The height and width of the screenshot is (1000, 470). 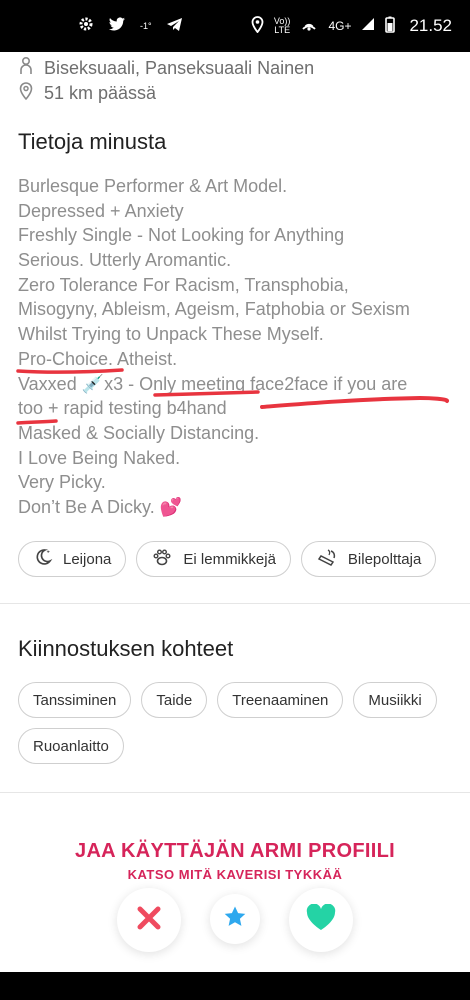 What do you see at coordinates (86, 26) in the screenshot?
I see `gear-icon` at bounding box center [86, 26].